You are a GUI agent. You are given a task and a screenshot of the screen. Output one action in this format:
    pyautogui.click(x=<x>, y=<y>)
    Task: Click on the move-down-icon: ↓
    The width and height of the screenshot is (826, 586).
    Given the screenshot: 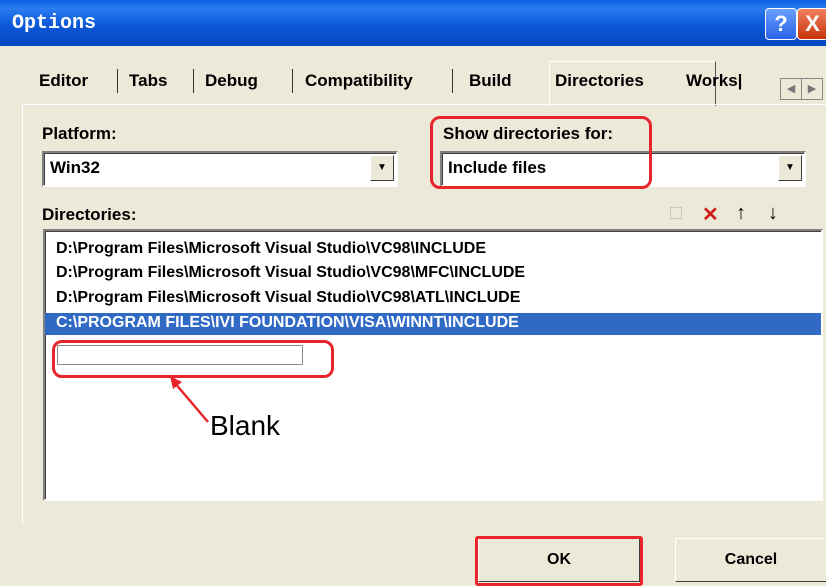 What is the action you would take?
    pyautogui.click(x=773, y=213)
    